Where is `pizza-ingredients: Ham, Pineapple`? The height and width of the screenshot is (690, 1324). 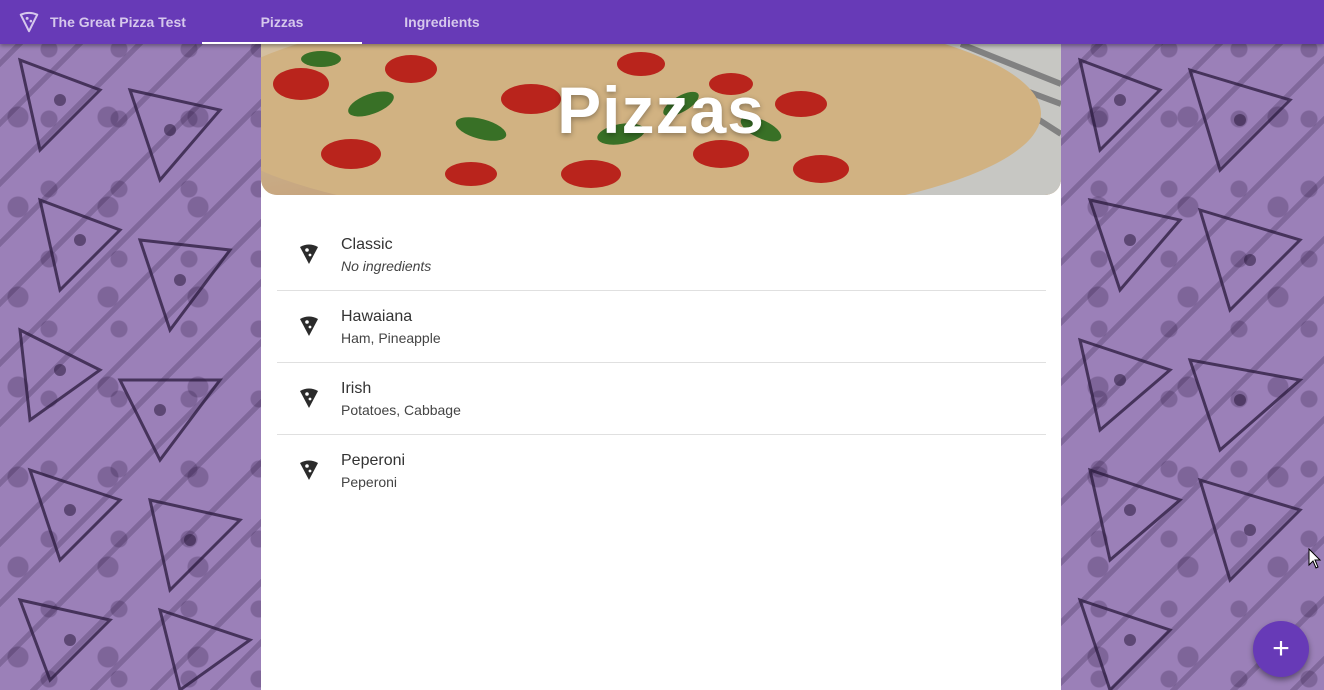 pizza-ingredients: Ham, Pineapple is located at coordinates (391, 338).